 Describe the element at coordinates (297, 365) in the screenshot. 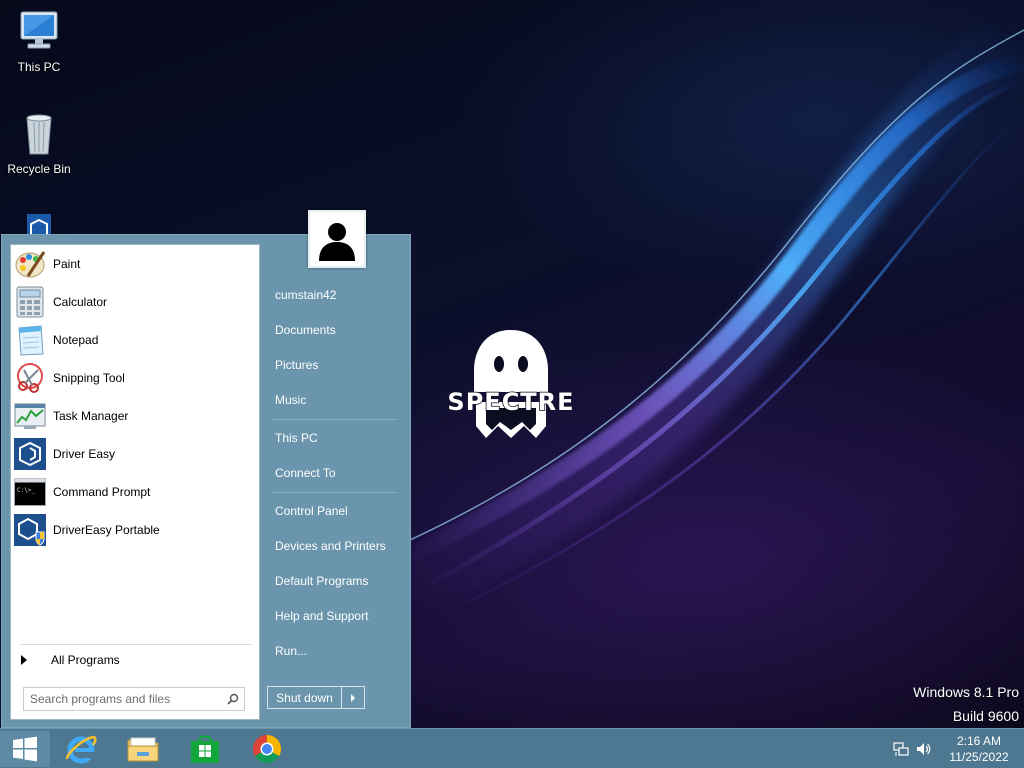

I see `pictures-label: Pictures` at that location.